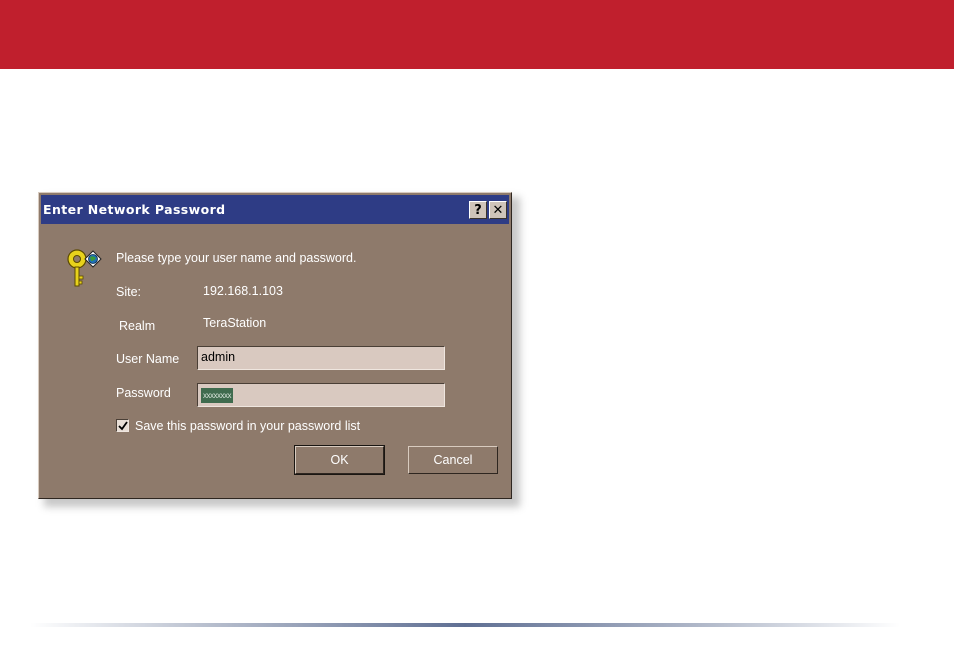 The height and width of the screenshot is (660, 954). I want to click on dialog-title: Enter Network Password, so click(134, 209).